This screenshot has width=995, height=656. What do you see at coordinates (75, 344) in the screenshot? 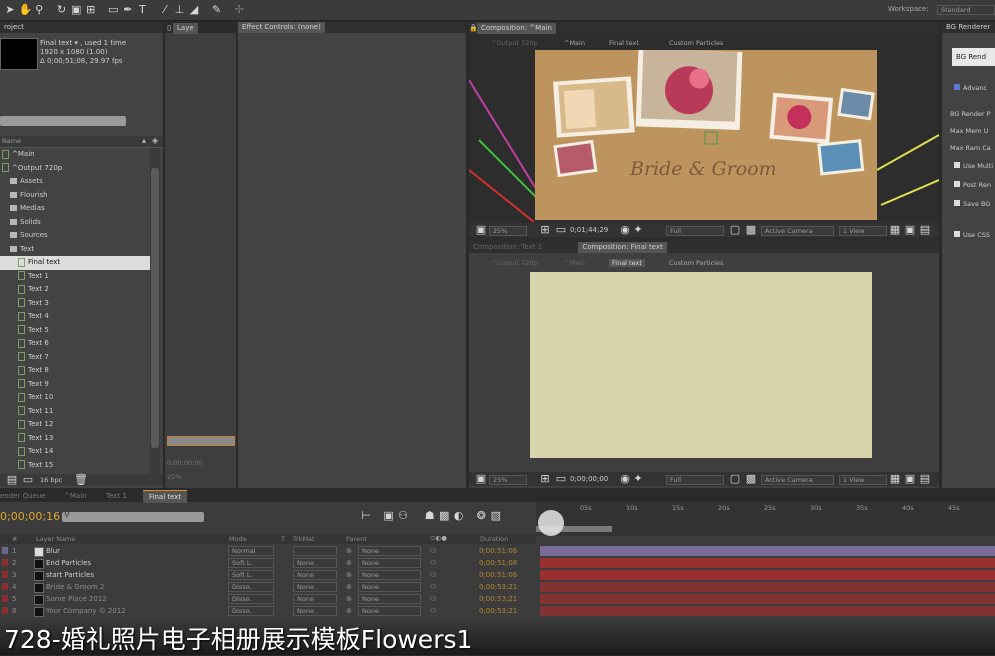
I see `project-item: Text 6` at bounding box center [75, 344].